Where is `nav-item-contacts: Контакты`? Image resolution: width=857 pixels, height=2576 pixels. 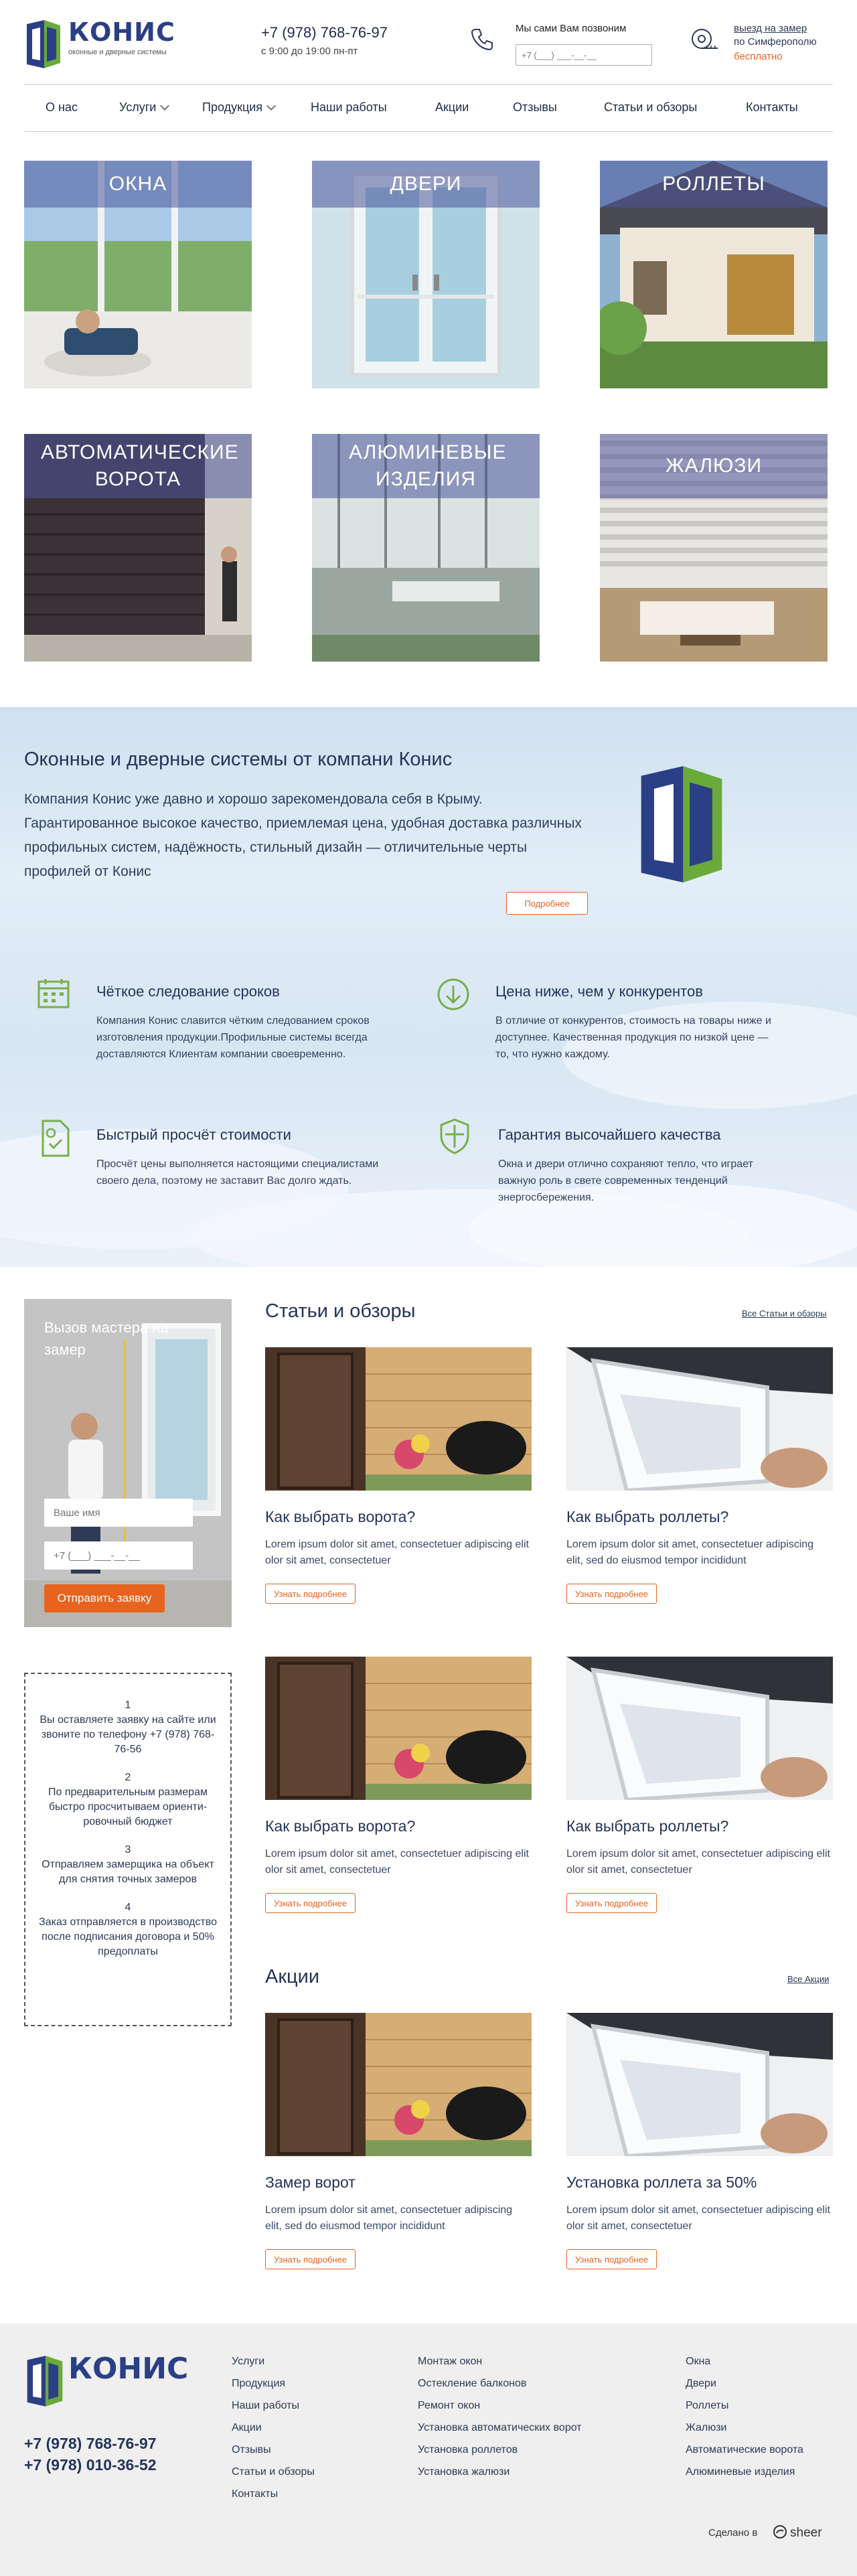 nav-item-contacts: Контакты is located at coordinates (772, 107).